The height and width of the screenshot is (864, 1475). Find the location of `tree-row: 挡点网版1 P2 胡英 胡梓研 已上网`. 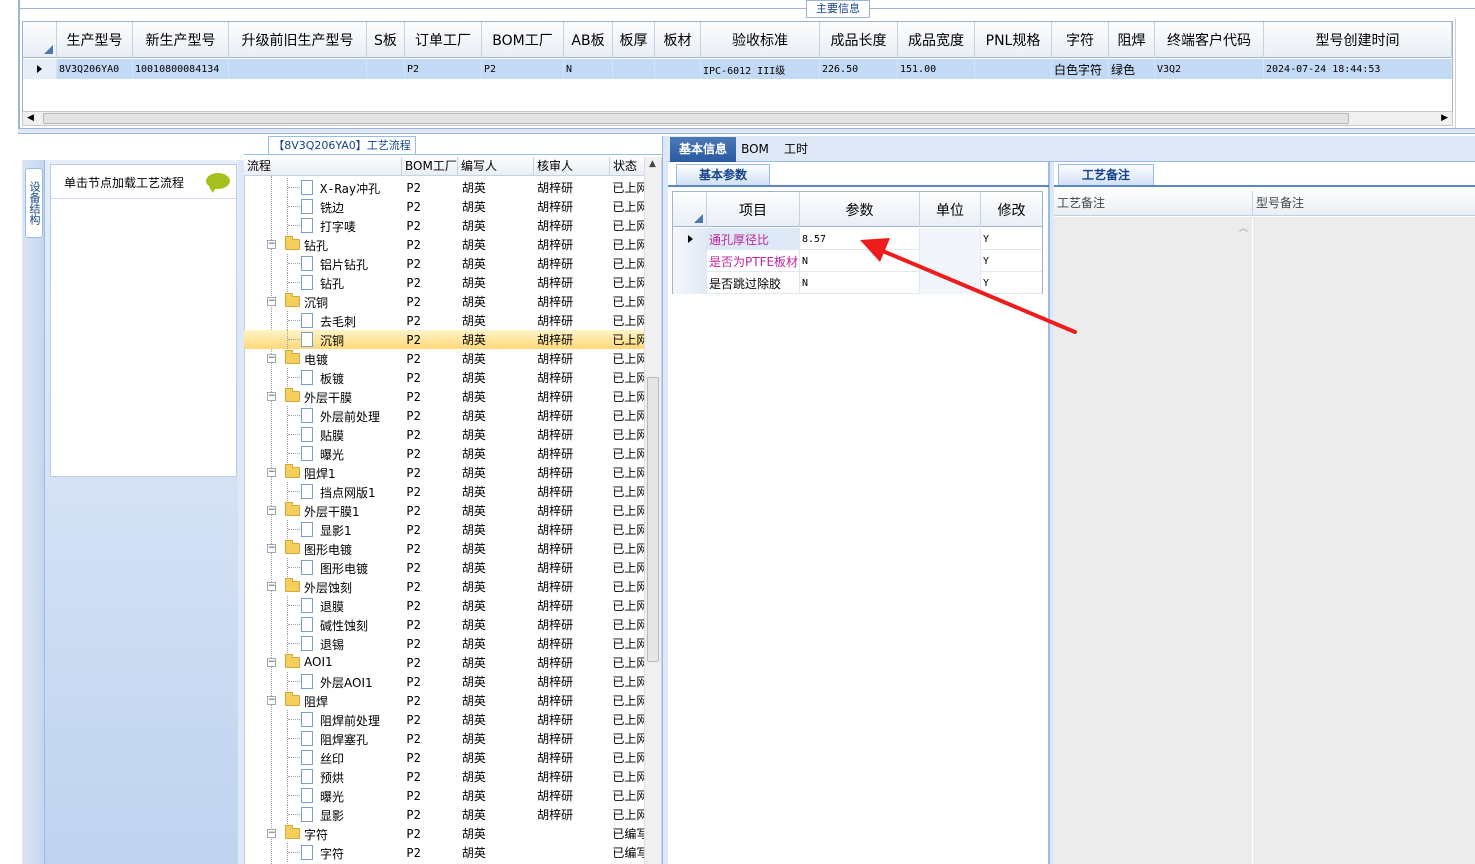

tree-row: 挡点网版1 P2 胡英 胡梓研 已上网 is located at coordinates (444, 491).